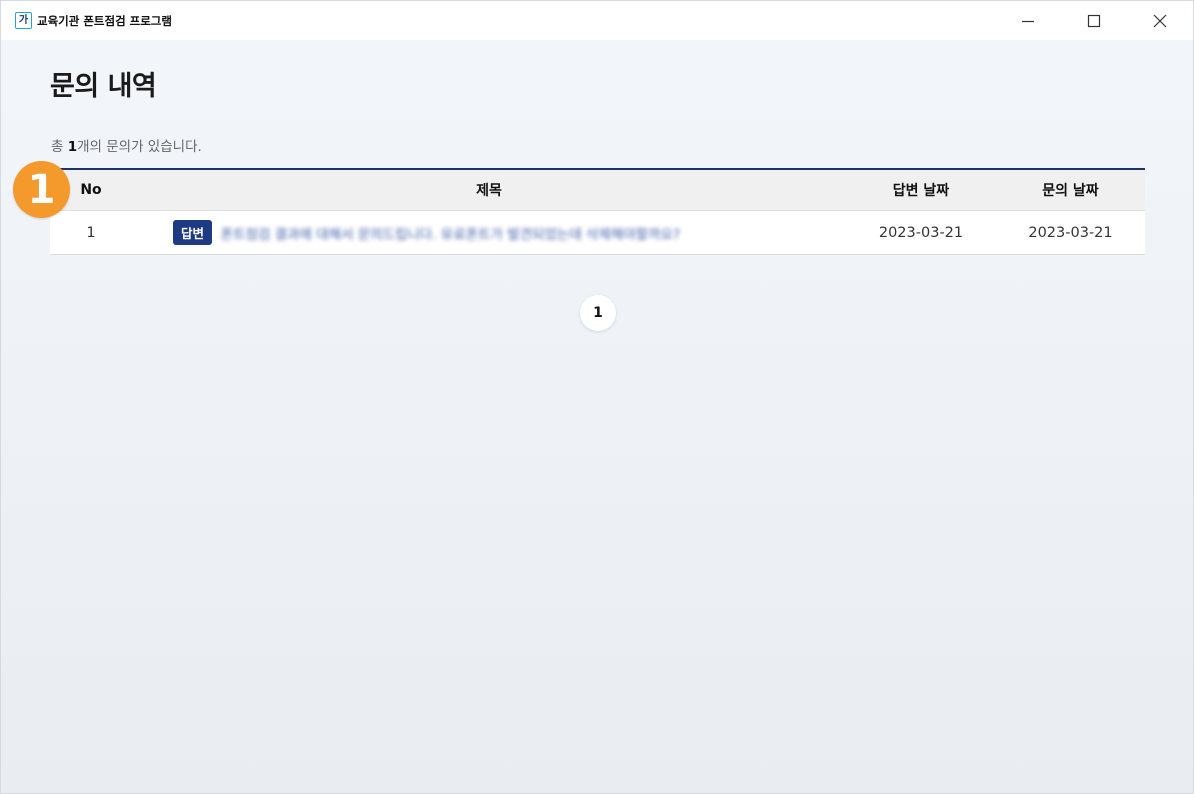 This screenshot has height=794, width=1194. Describe the element at coordinates (1070, 190) in the screenshot. I see `column-header-inquiry-date: 문의 날짜` at that location.